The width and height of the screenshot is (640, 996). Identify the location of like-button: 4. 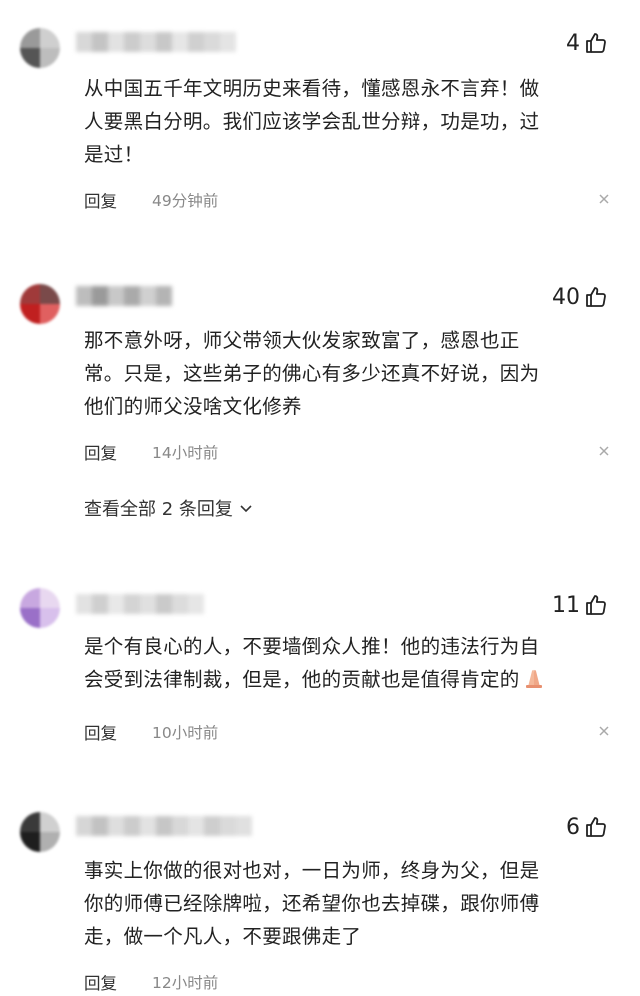
(587, 43).